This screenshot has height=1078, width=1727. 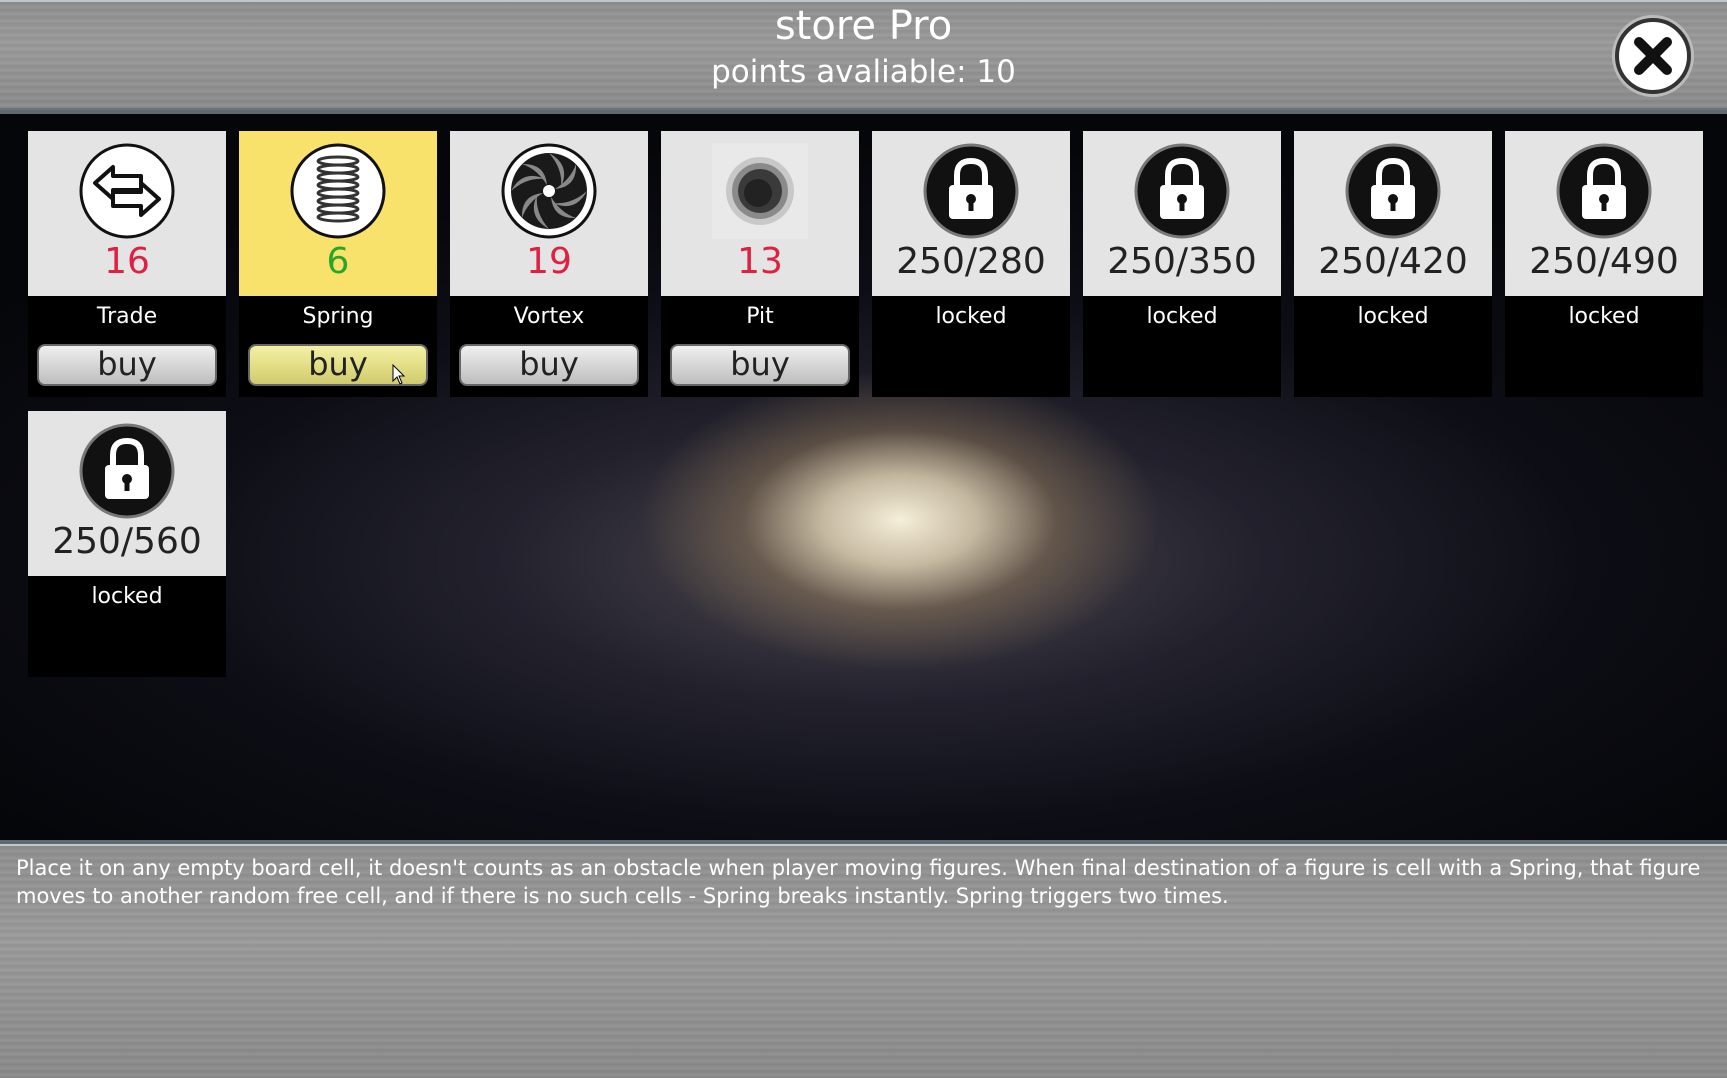 I want to click on item-icon-area: 6, so click(x=338, y=213).